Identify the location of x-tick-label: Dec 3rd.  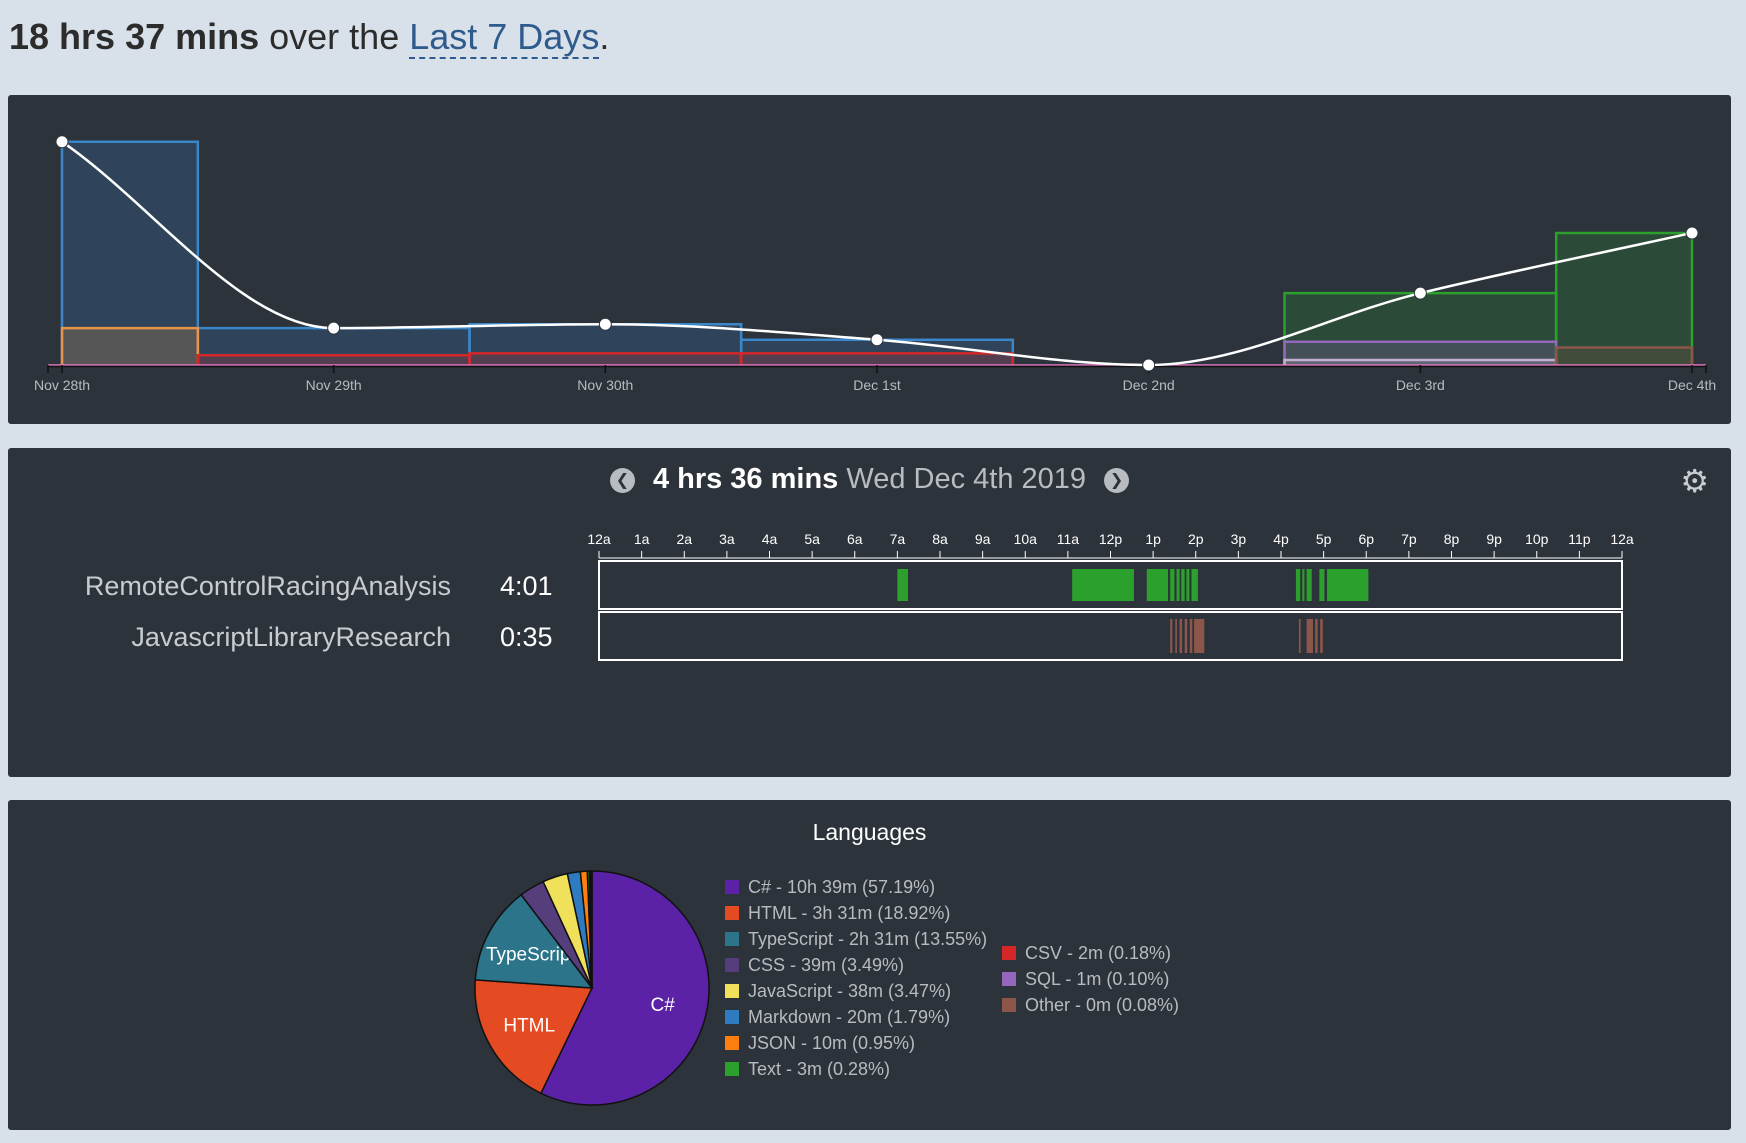
(1420, 385).